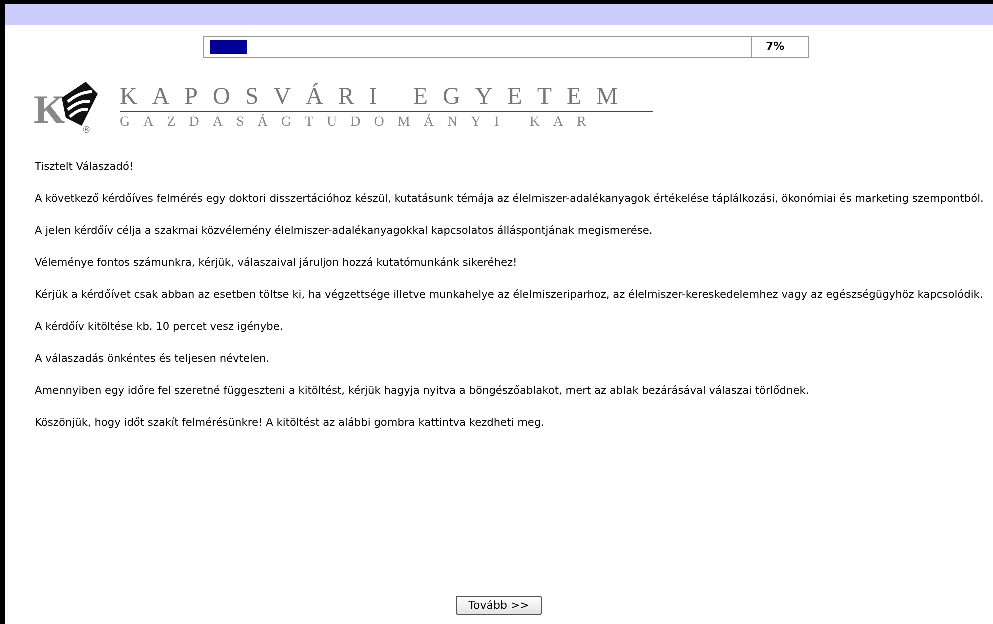  What do you see at coordinates (69, 108) in the screenshot?
I see `logo-drawing: K ®` at bounding box center [69, 108].